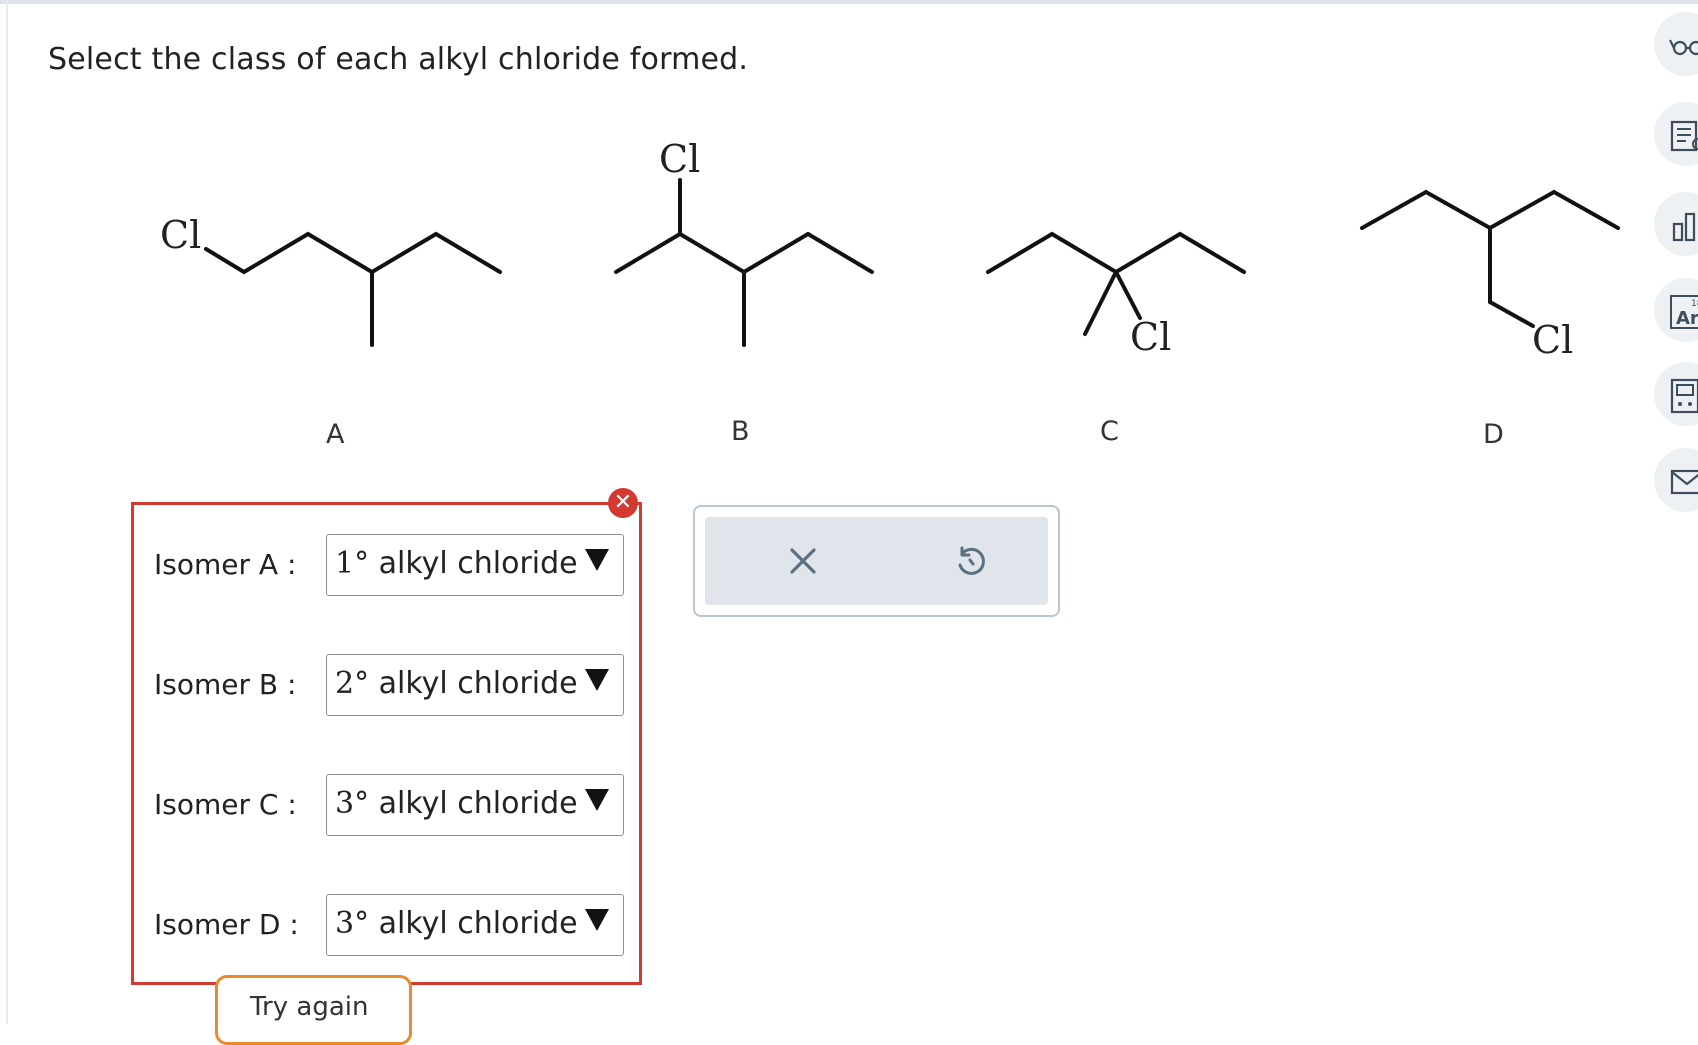 This screenshot has width=1698, height=1045. Describe the element at coordinates (456, 923) in the screenshot. I see `isomer-d-select-value: 3° alkyl chloride` at that location.